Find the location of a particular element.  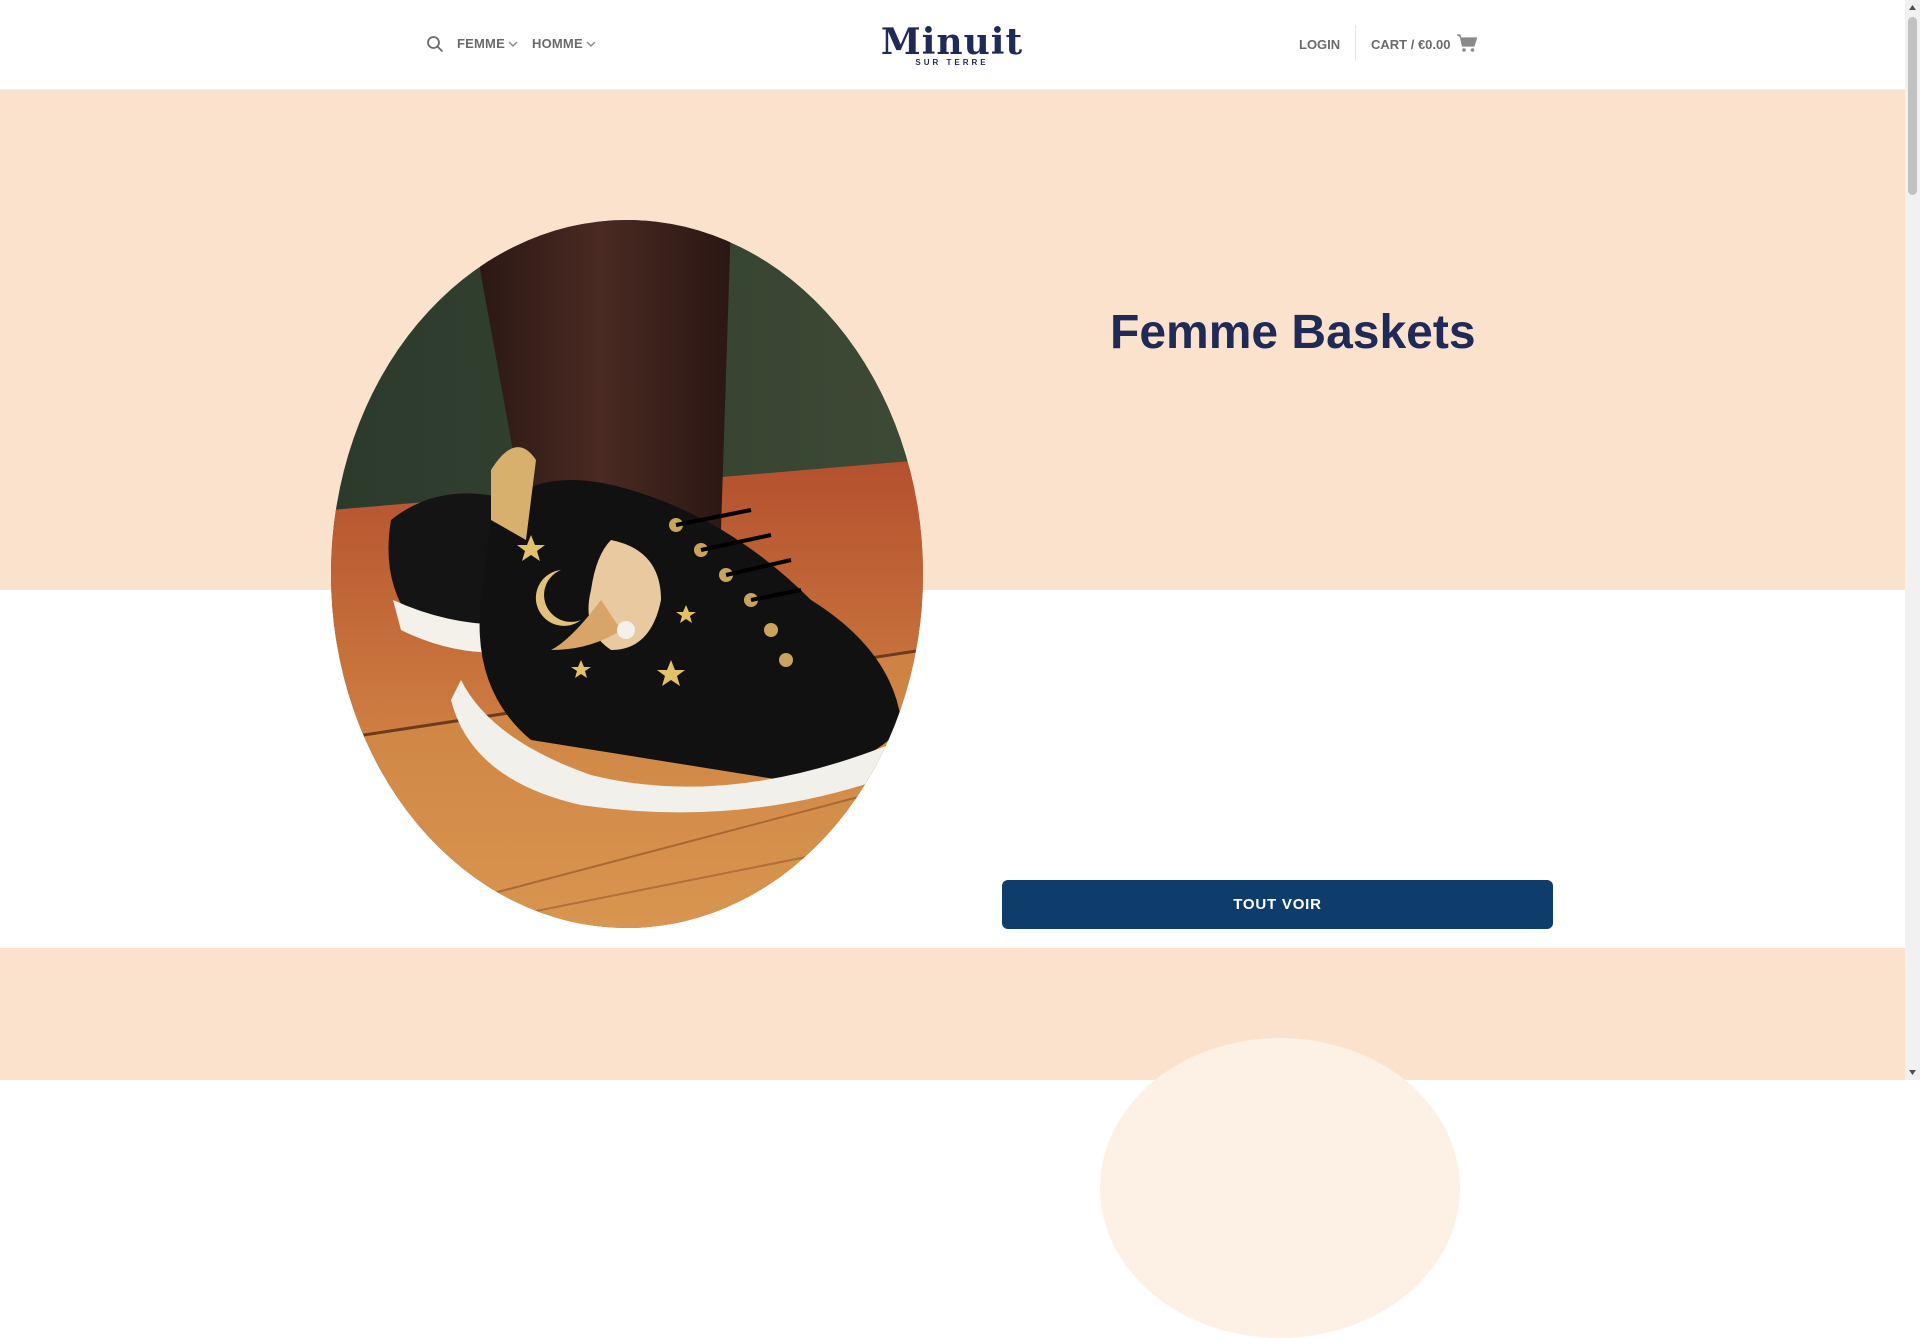

cart-icon is located at coordinates (1467, 43).